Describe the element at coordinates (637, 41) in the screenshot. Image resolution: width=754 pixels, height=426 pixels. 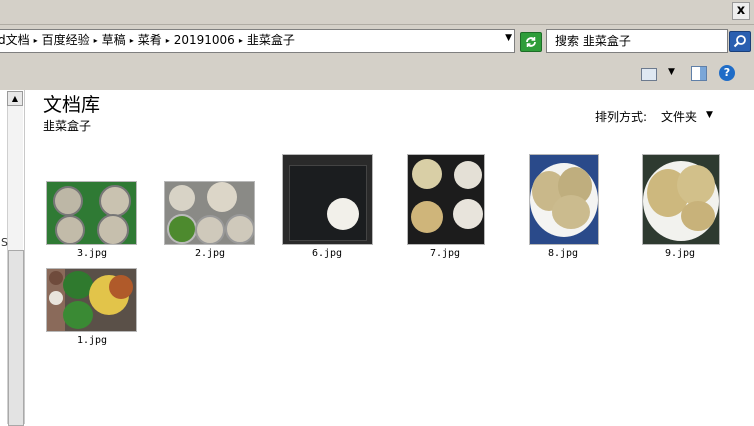
I see `search-input: 搜索 韭菜盒子` at that location.